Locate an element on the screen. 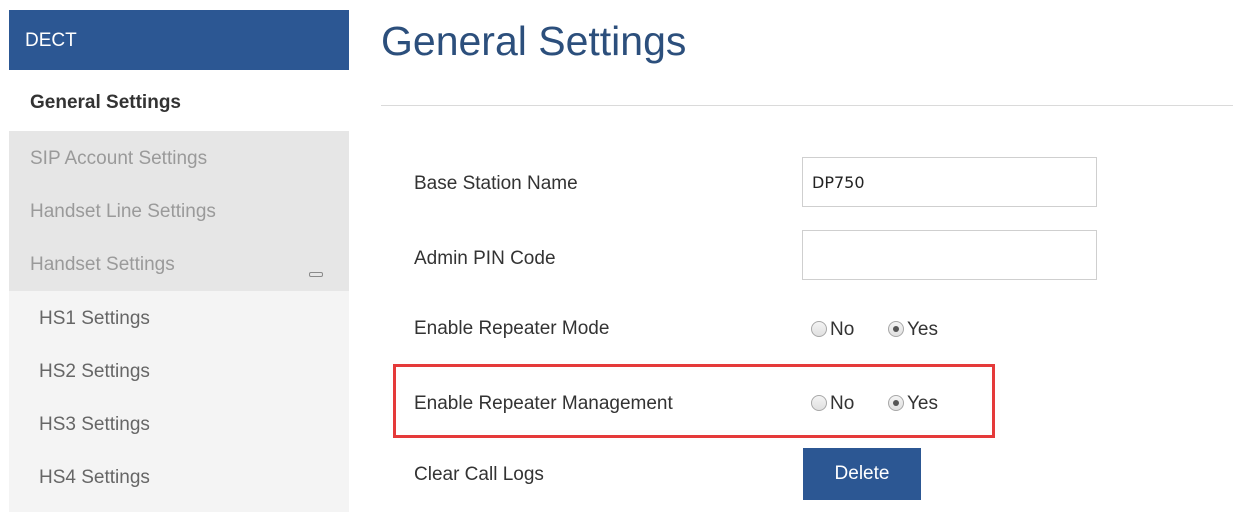  enable-repeater-management-label: Enable Repeater Management is located at coordinates (543, 403).